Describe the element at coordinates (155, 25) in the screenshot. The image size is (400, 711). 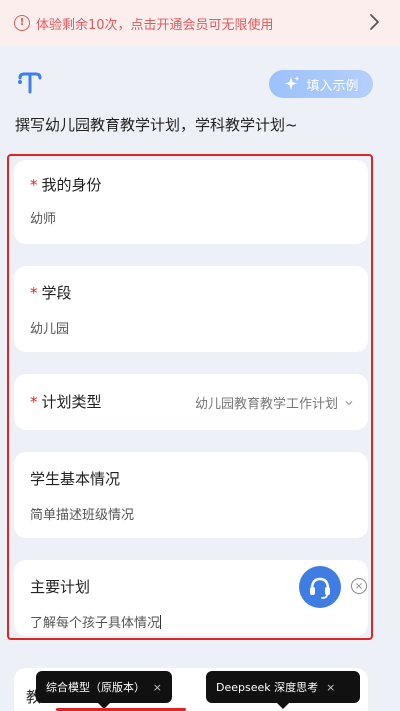
I see `banner-text: 体验剩余10次，点击开通会员可无限使用` at that location.